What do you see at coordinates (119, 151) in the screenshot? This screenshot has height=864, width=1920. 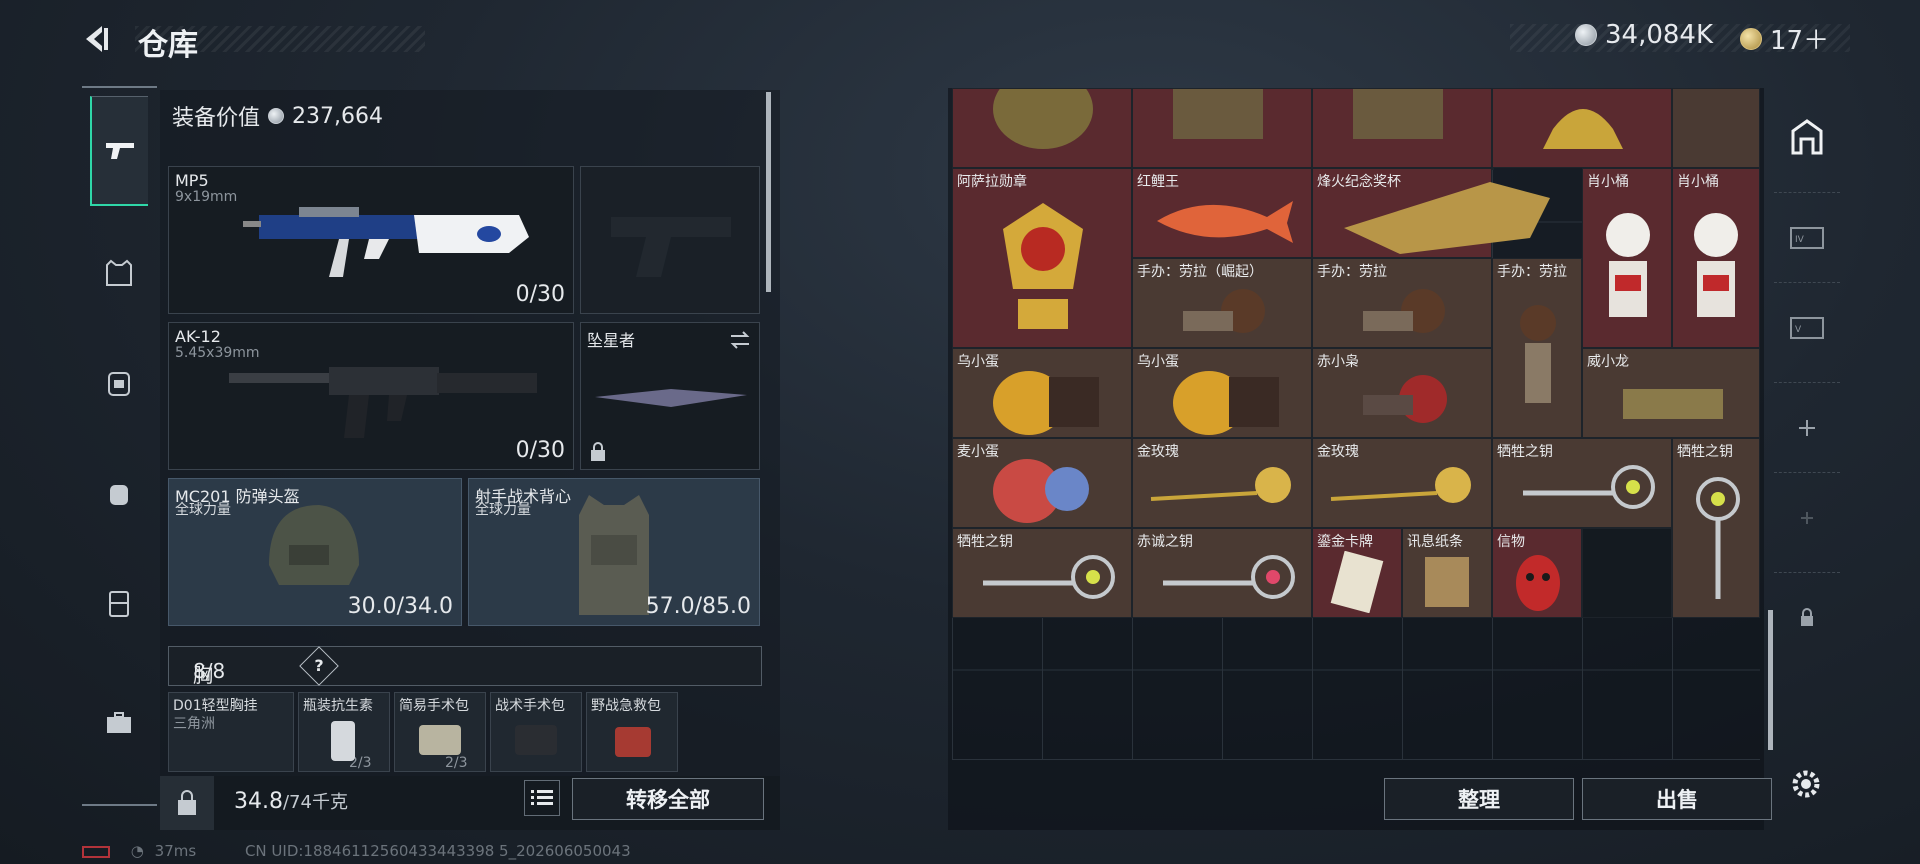 I see `nav-weapons` at bounding box center [119, 151].